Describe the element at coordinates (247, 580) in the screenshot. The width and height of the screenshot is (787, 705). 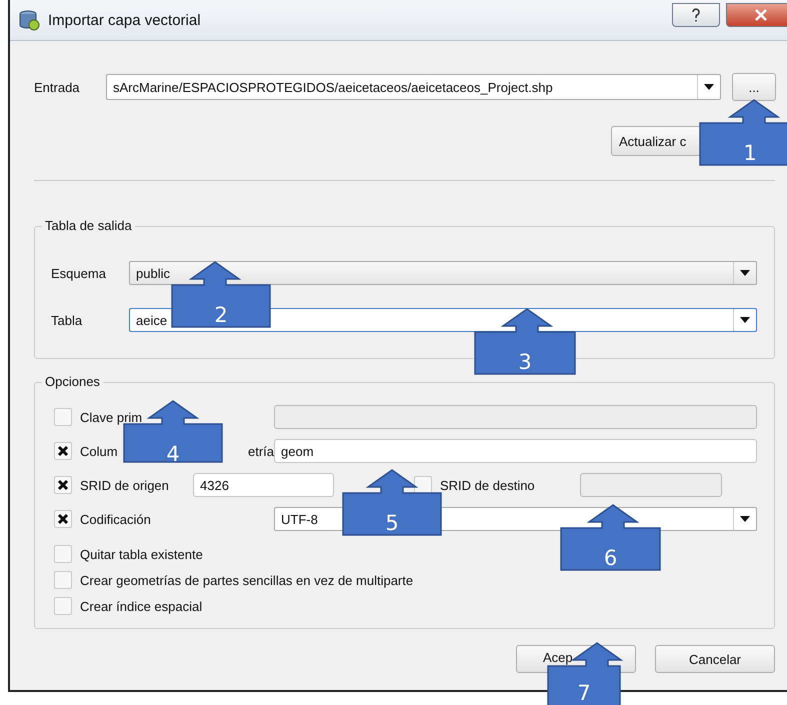
I see `option-label: Crear geometrías de partes sencillas en vez de multiparte` at that location.